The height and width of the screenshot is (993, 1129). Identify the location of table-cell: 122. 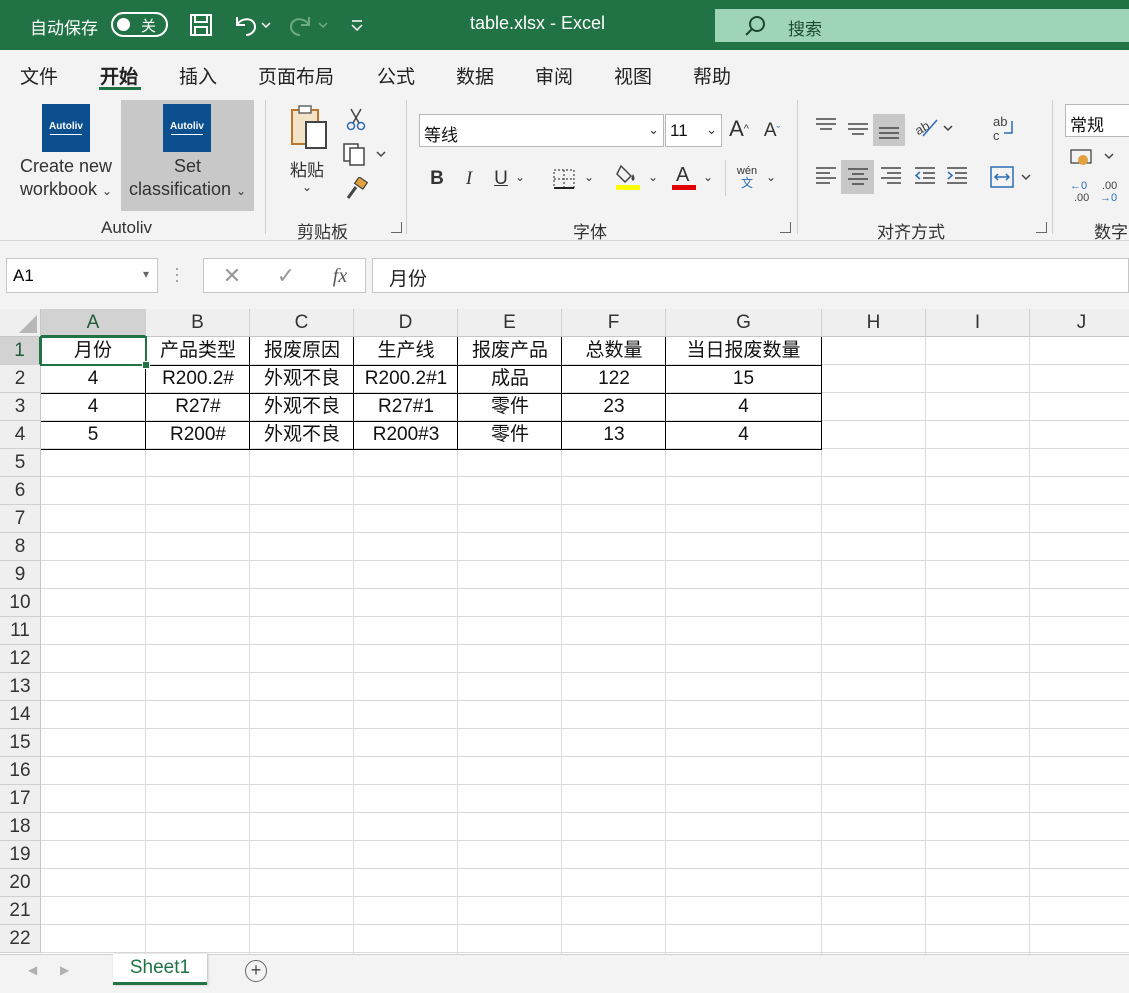
(614, 379).